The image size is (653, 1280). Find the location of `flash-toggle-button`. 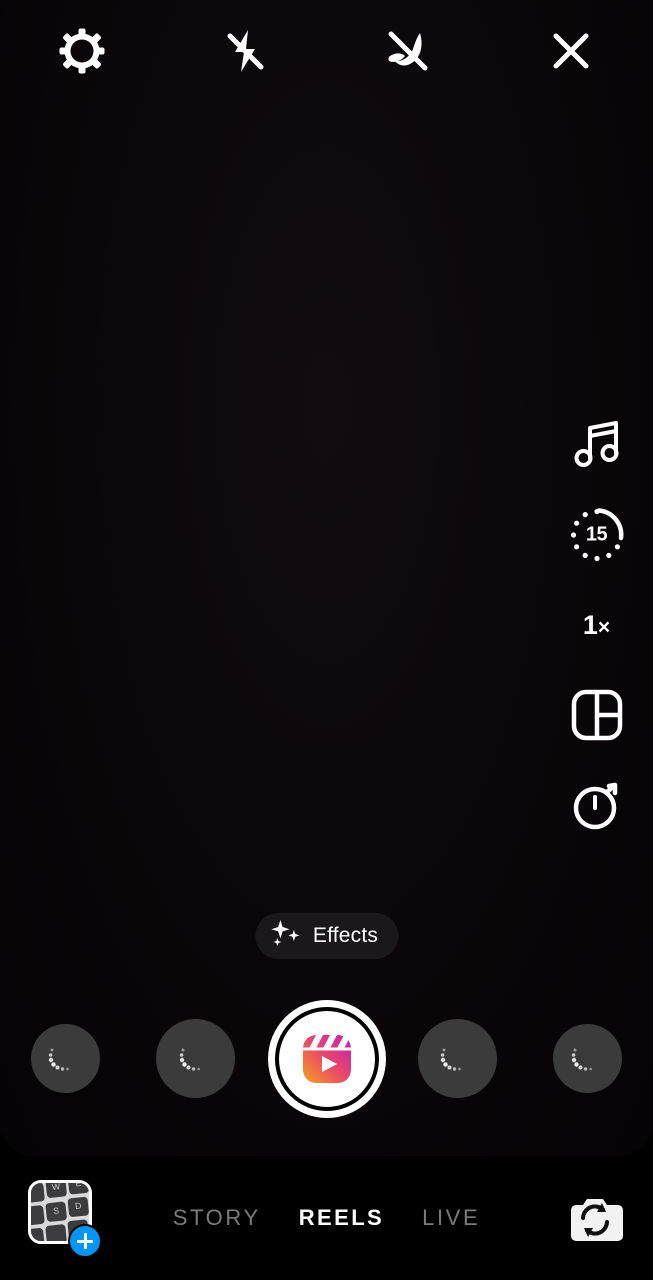

flash-toggle-button is located at coordinates (244, 51).